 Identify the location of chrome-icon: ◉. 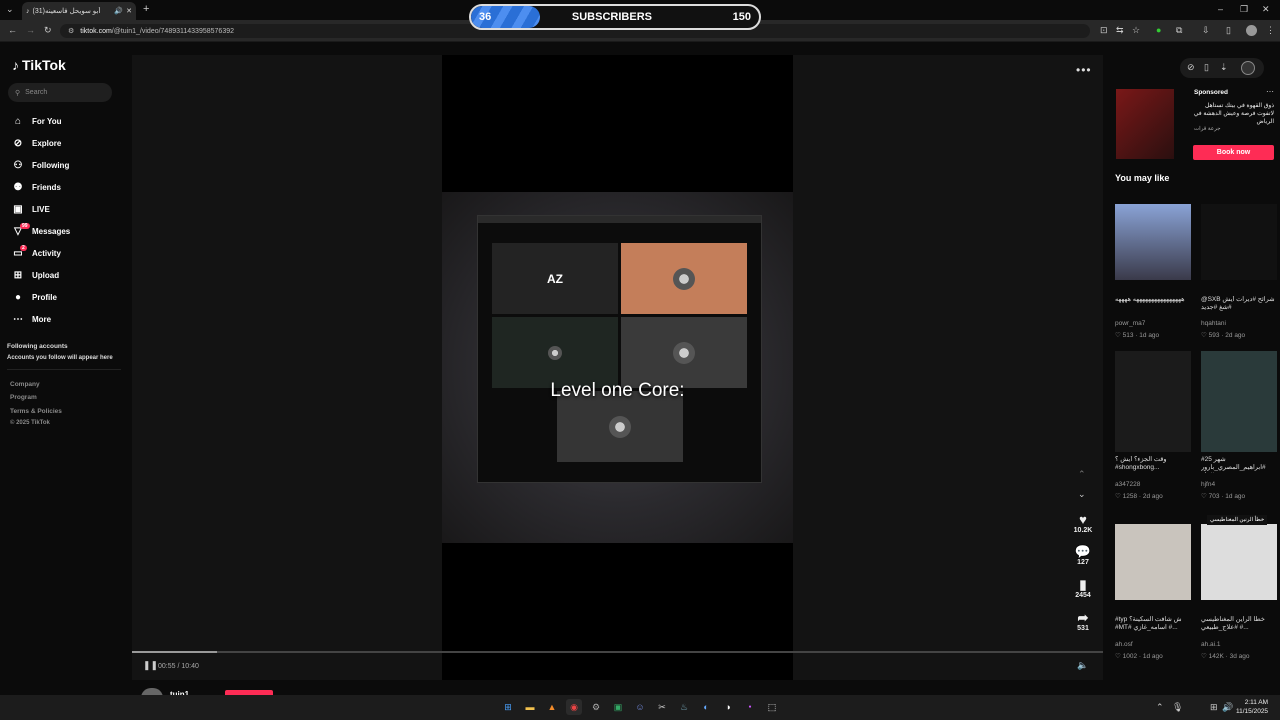
(574, 707).